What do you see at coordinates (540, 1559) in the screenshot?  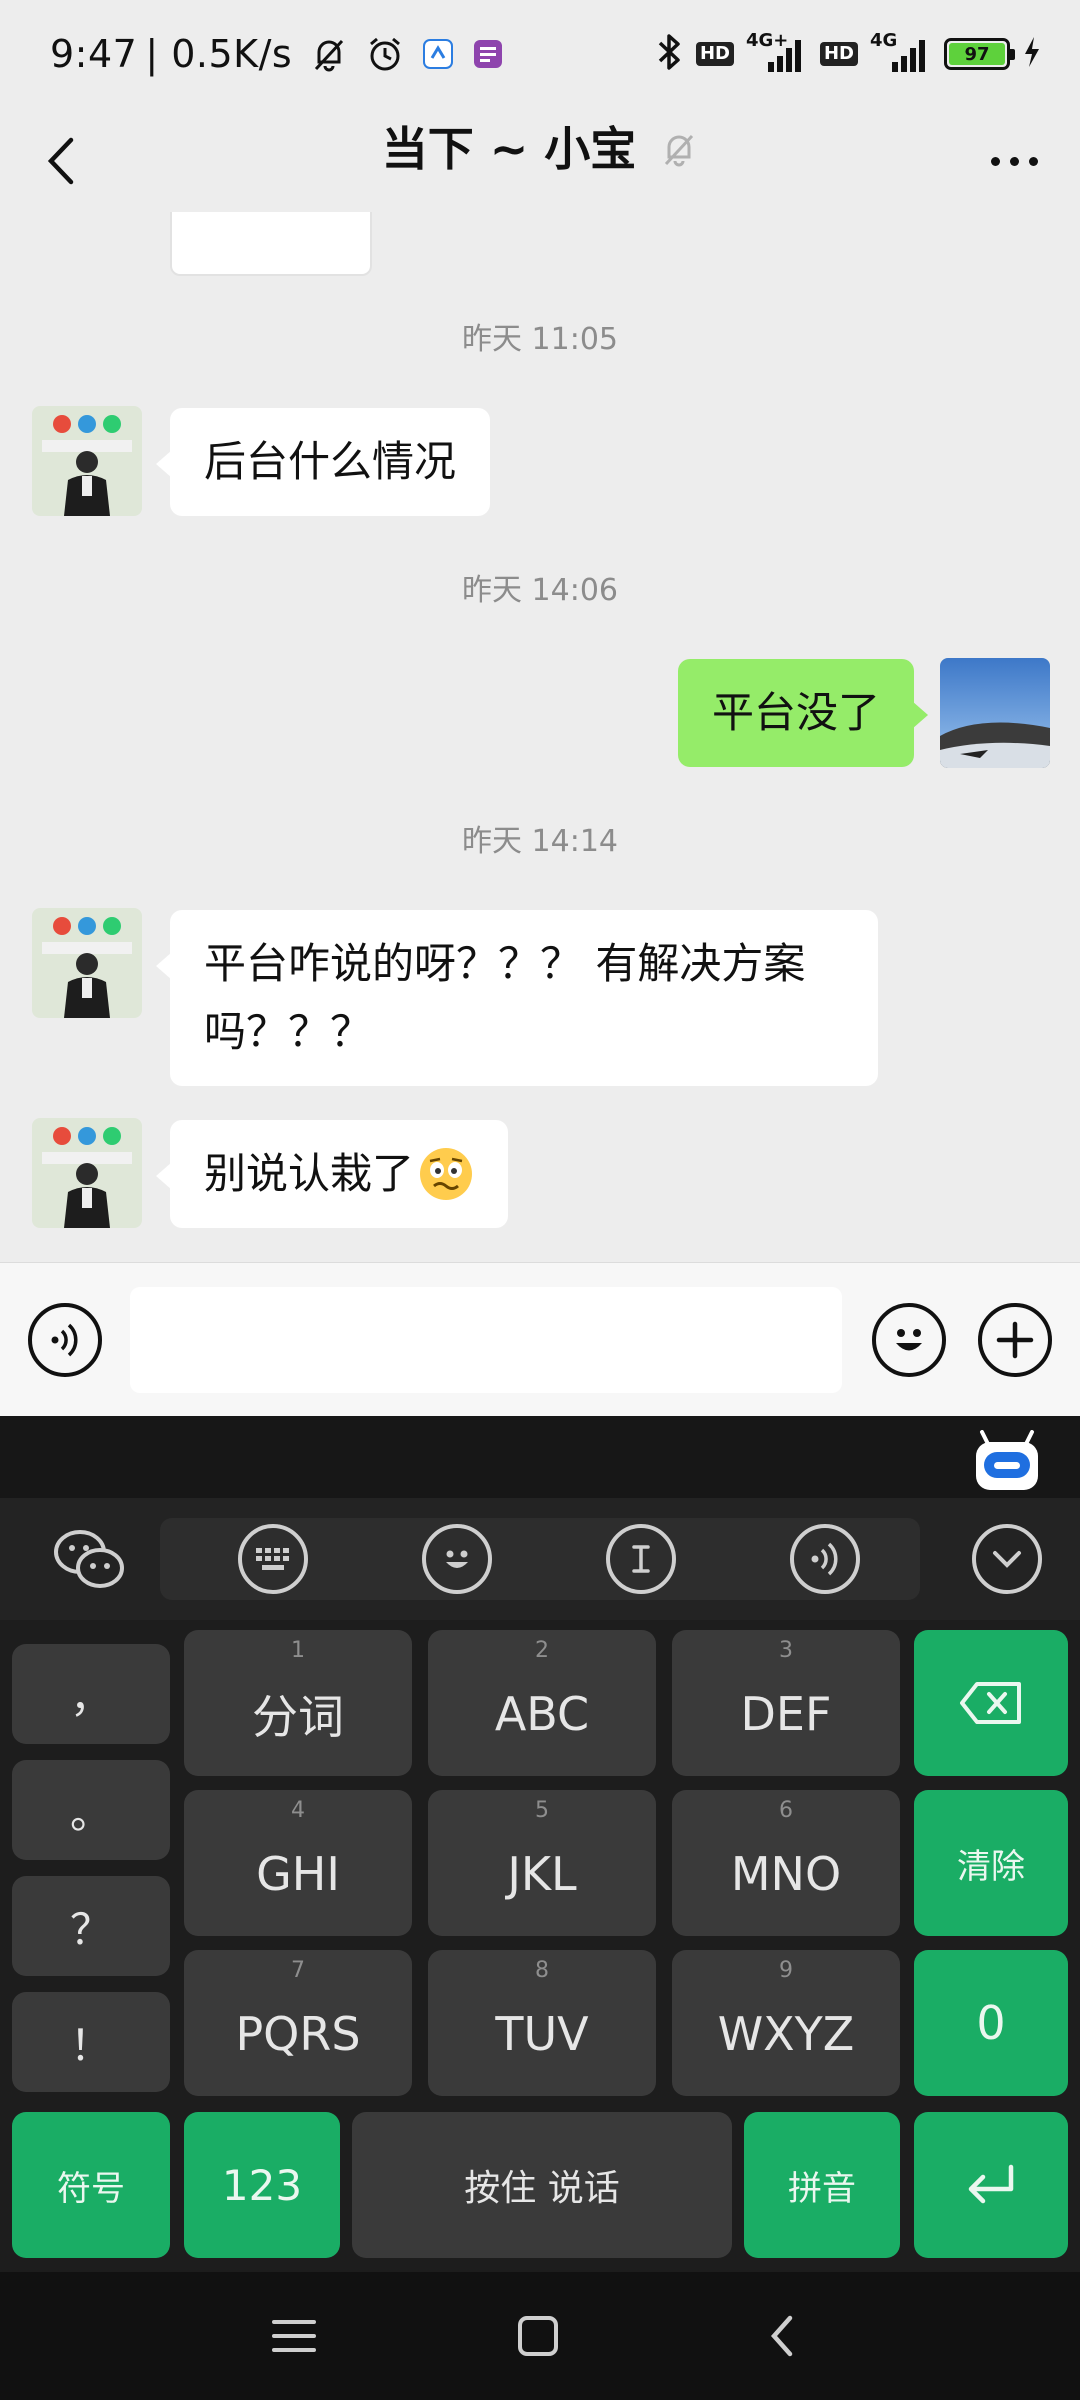 I see `keyboard-toolbar` at bounding box center [540, 1559].